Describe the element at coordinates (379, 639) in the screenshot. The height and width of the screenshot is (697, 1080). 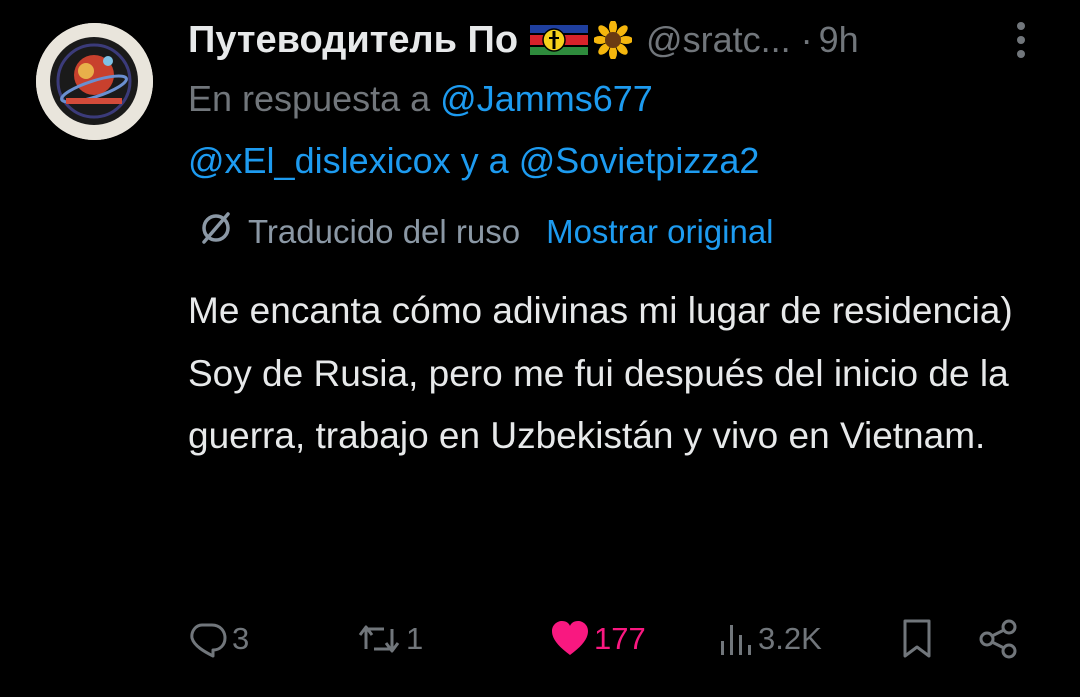
I see `repost-icon` at that location.